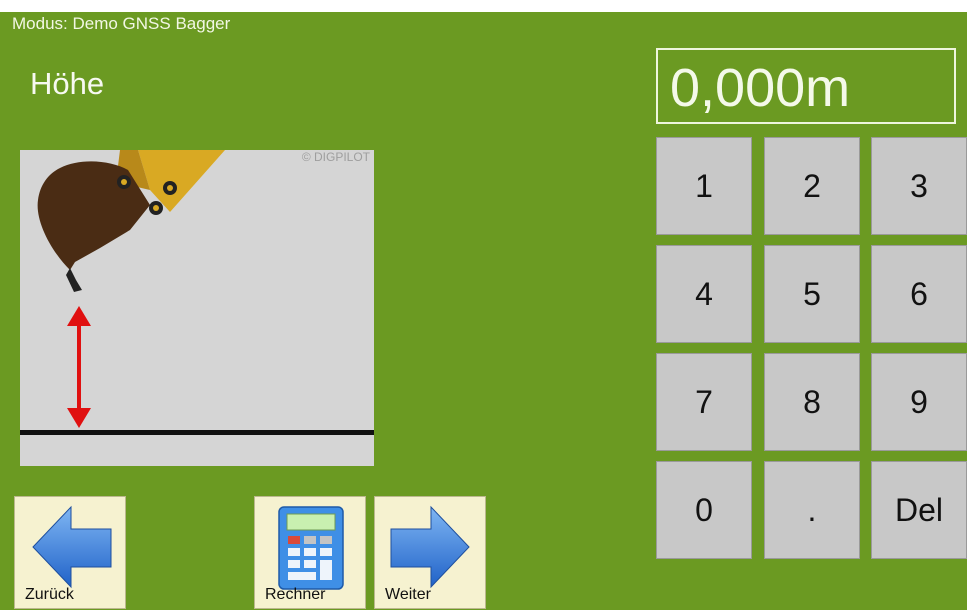  I want to click on height-arrow-head-down, so click(79, 418).